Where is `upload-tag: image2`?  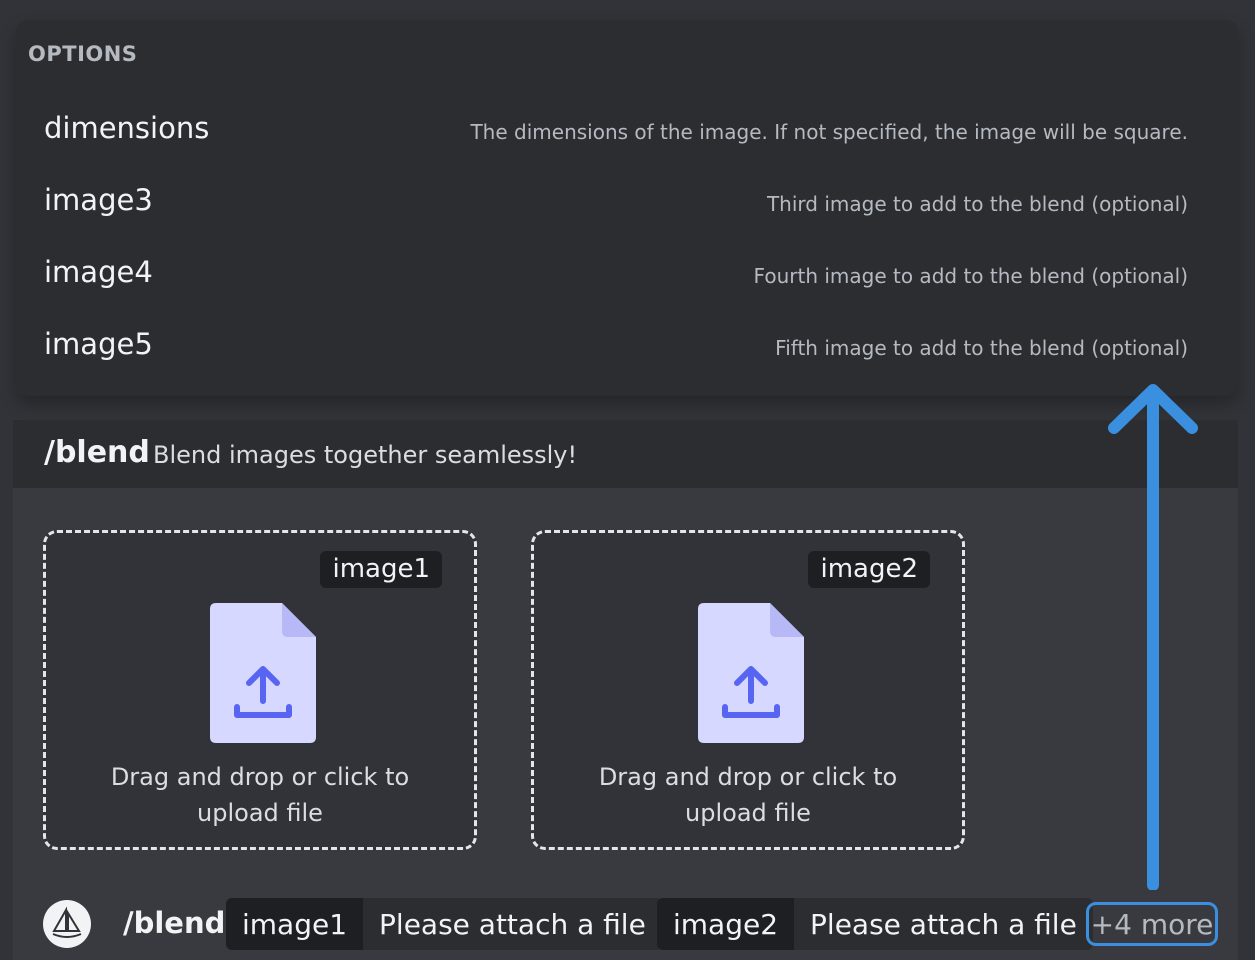
upload-tag: image2 is located at coordinates (869, 569).